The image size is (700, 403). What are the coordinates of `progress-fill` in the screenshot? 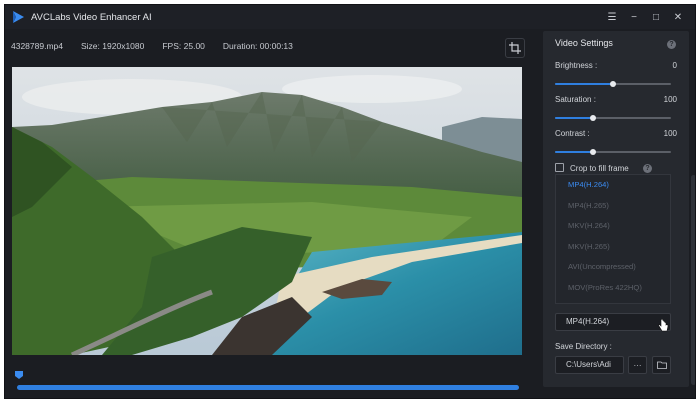 It's located at (268, 387).